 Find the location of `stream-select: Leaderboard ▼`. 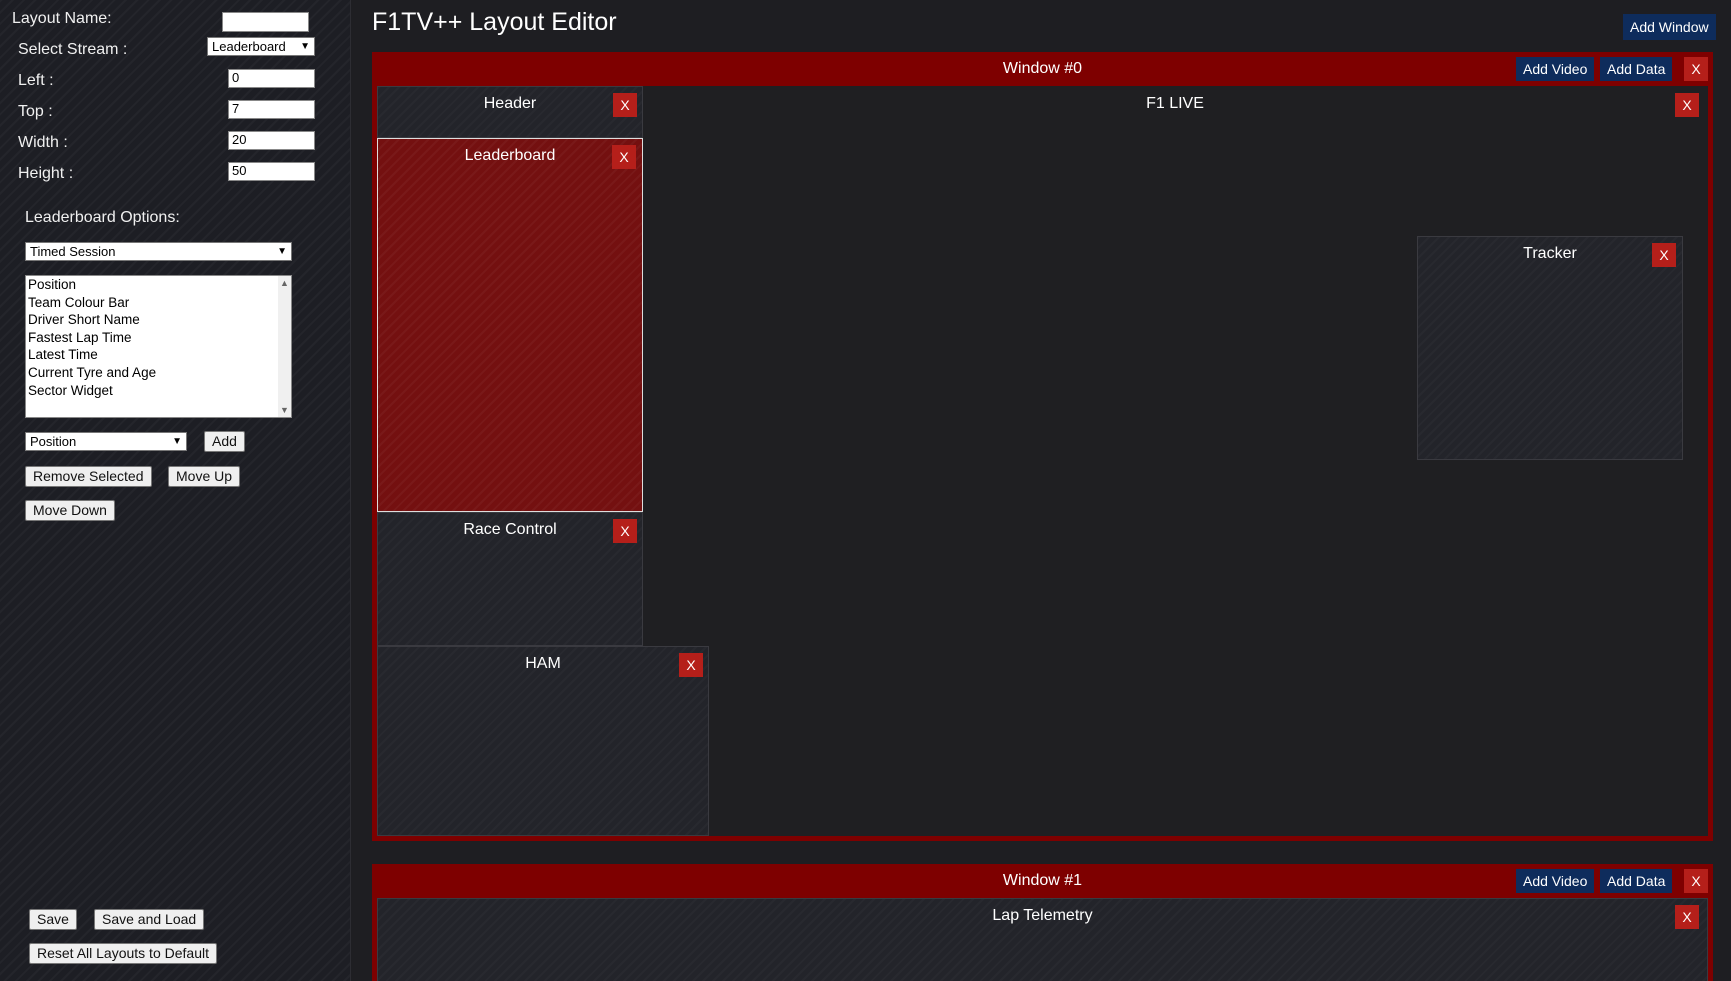

stream-select: Leaderboard ▼ is located at coordinates (261, 46).